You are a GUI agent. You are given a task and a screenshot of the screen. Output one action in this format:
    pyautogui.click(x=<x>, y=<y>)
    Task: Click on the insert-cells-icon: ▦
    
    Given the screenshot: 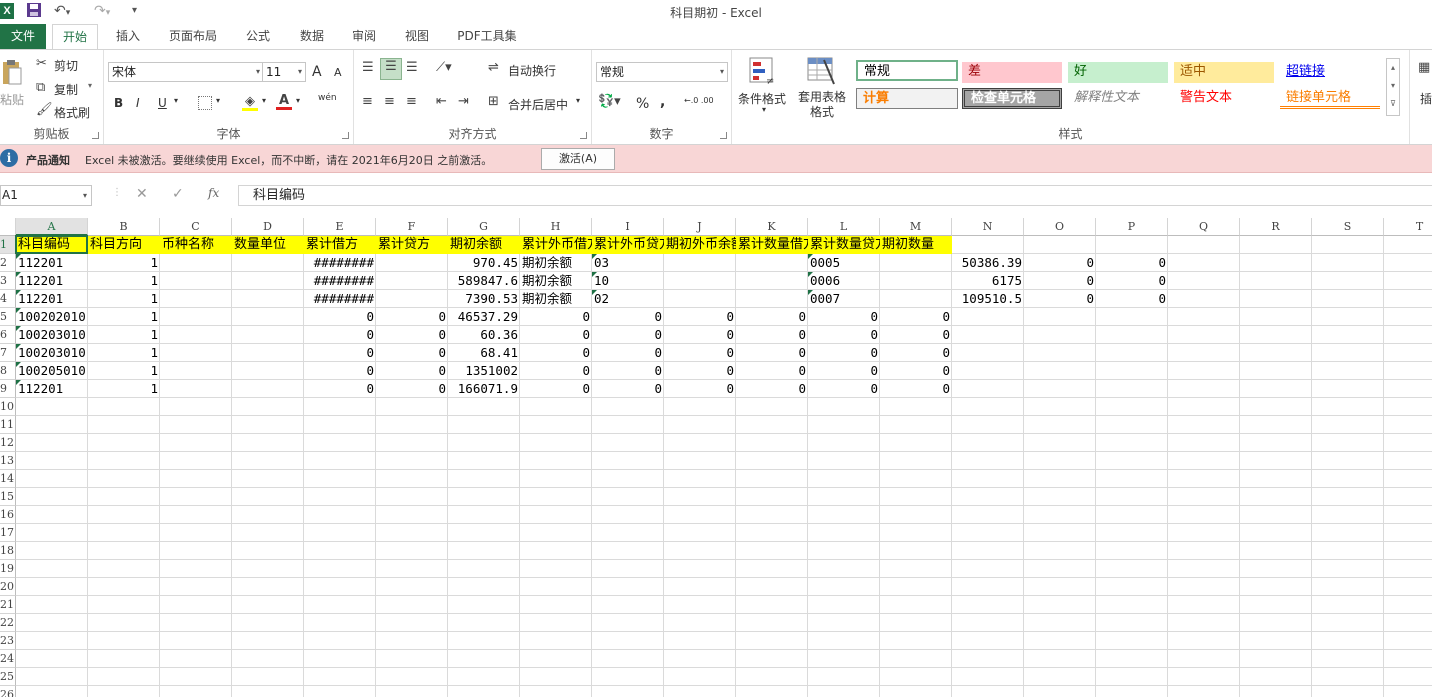 What is the action you would take?
    pyautogui.click(x=1424, y=68)
    